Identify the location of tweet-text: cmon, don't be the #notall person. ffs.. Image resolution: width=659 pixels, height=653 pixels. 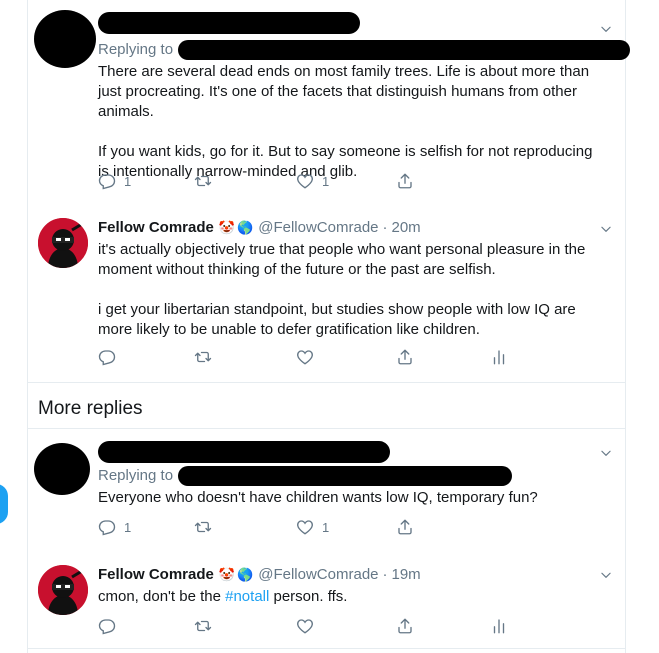
(223, 596).